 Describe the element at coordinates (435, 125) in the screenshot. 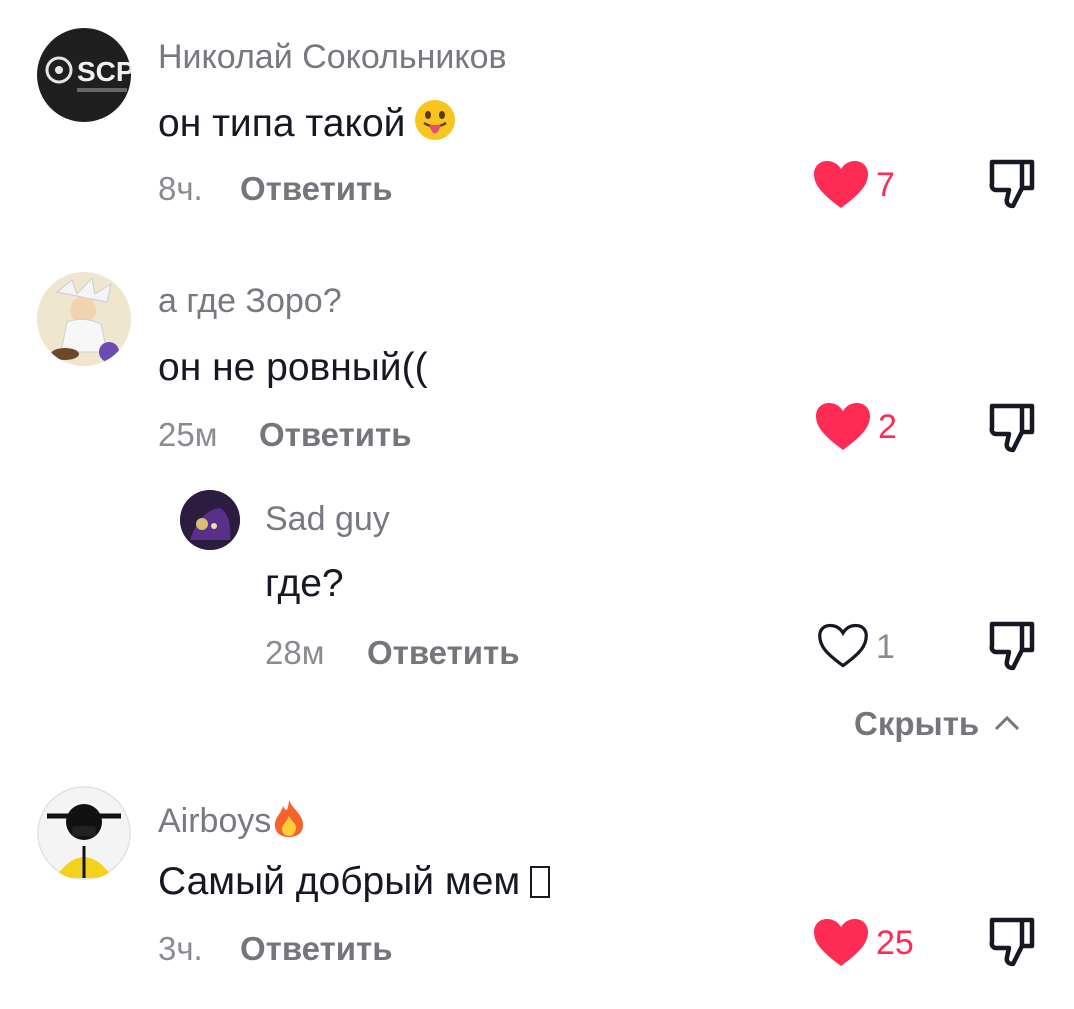

I see `tongue-emoji-icon` at that location.